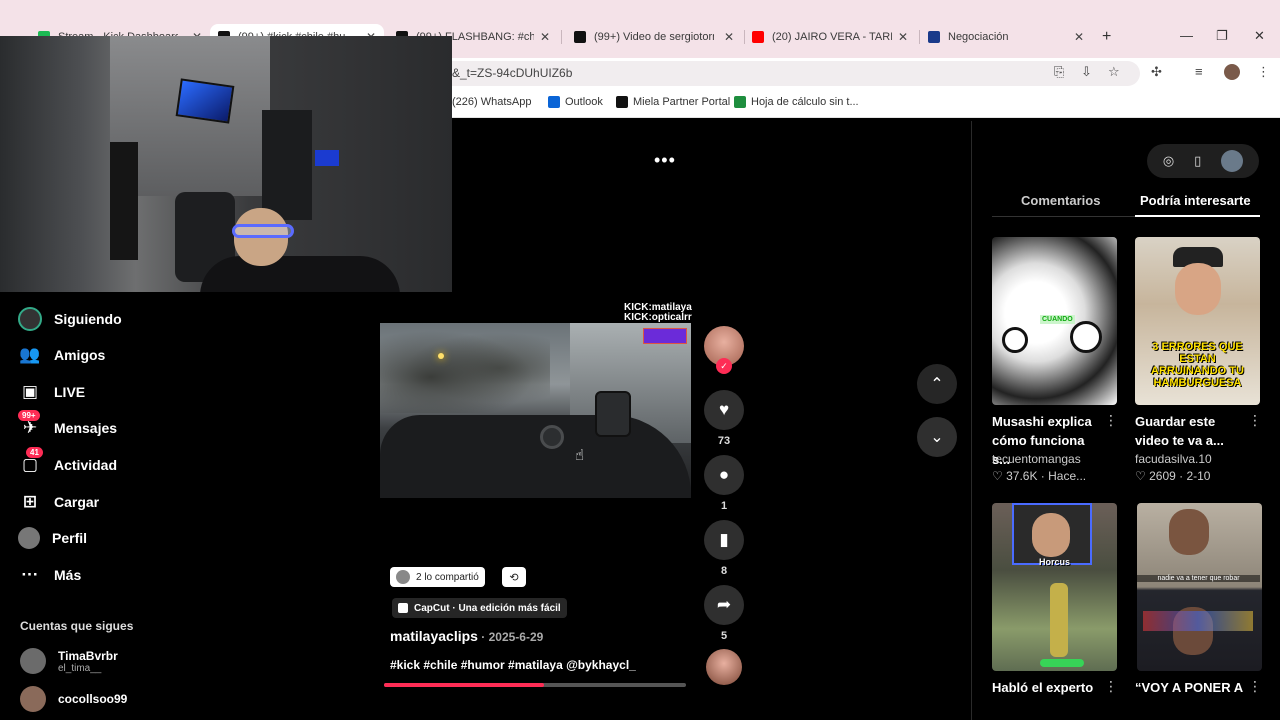 This screenshot has width=1280, height=720. What do you see at coordinates (665, 160) in the screenshot?
I see `video-options-icon: •••` at bounding box center [665, 160].